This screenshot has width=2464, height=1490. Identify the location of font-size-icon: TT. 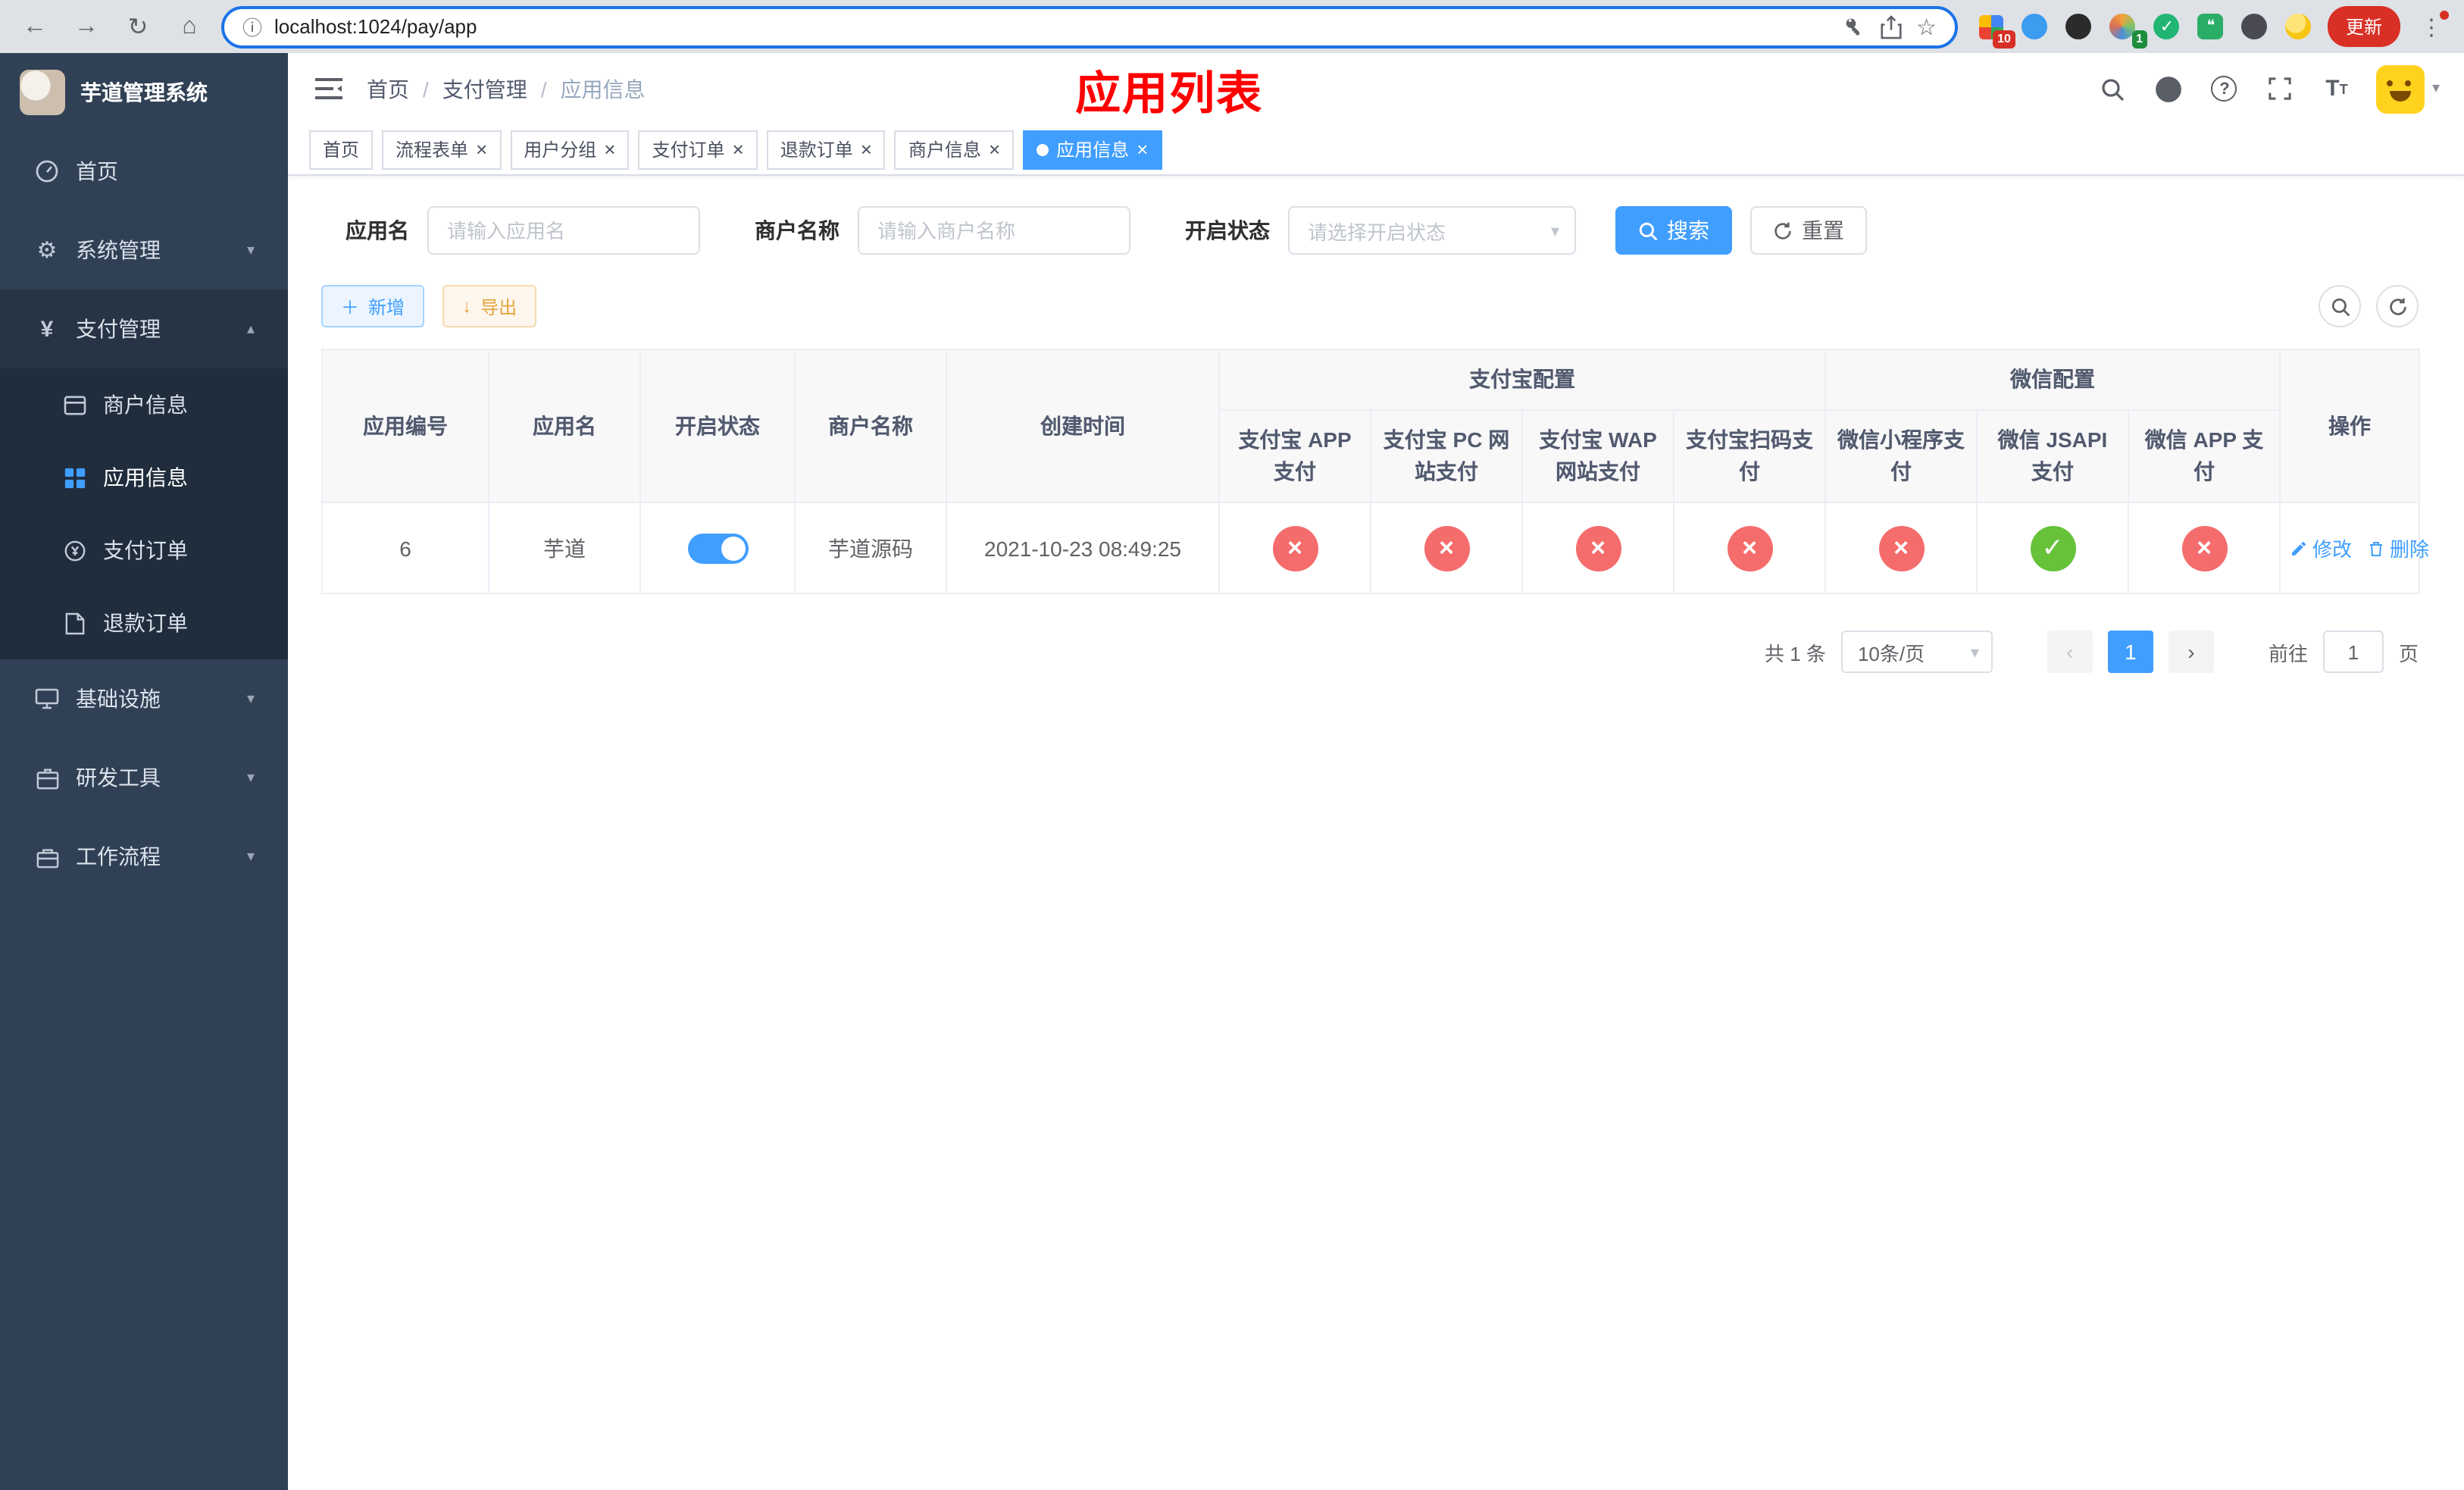
(2336, 88).